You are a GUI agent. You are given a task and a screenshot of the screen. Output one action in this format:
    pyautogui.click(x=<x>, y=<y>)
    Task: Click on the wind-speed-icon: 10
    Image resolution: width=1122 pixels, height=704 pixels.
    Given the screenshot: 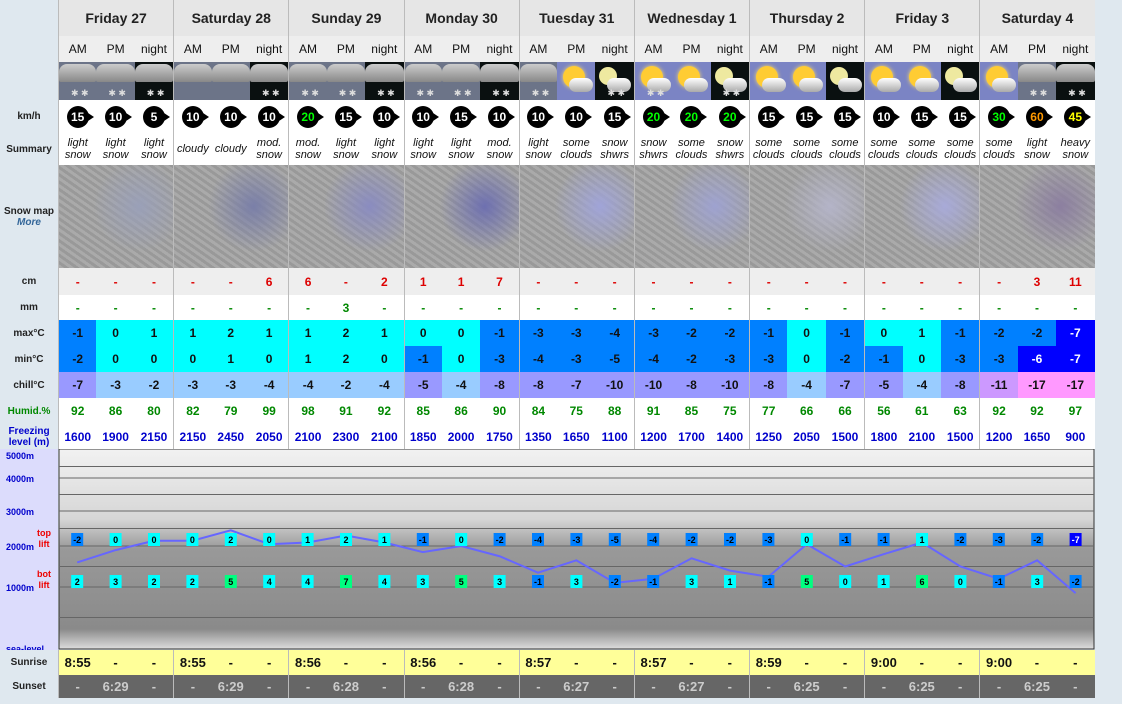 What is the action you would take?
    pyautogui.click(x=192, y=116)
    